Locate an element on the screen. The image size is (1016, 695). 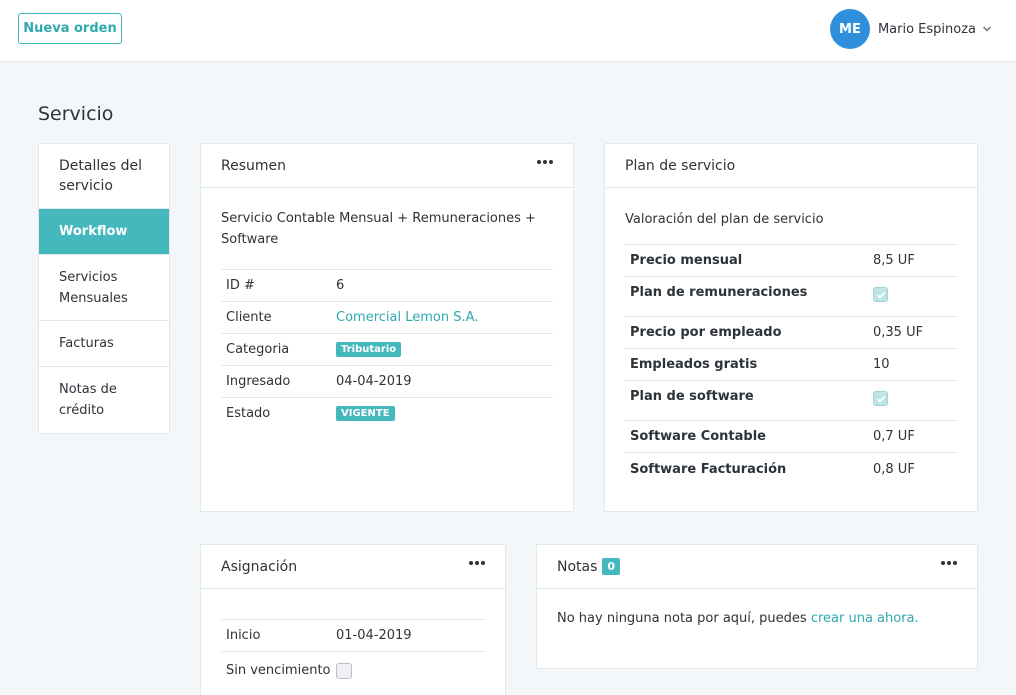
row-value: 0,35 UF is located at coordinates (898, 332).